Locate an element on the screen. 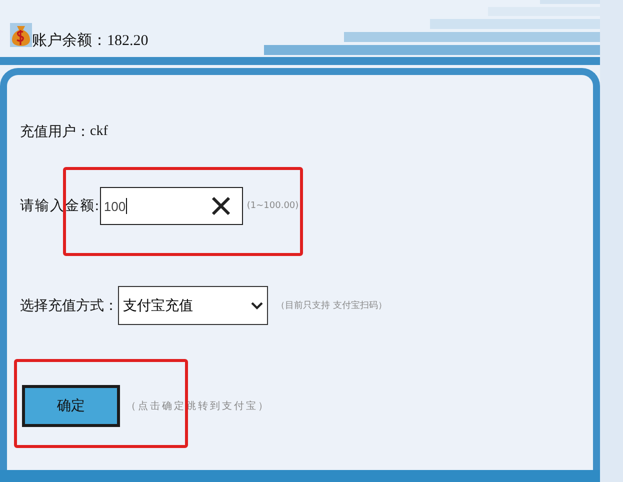  amount-hint: (1~100.00) is located at coordinates (272, 206).